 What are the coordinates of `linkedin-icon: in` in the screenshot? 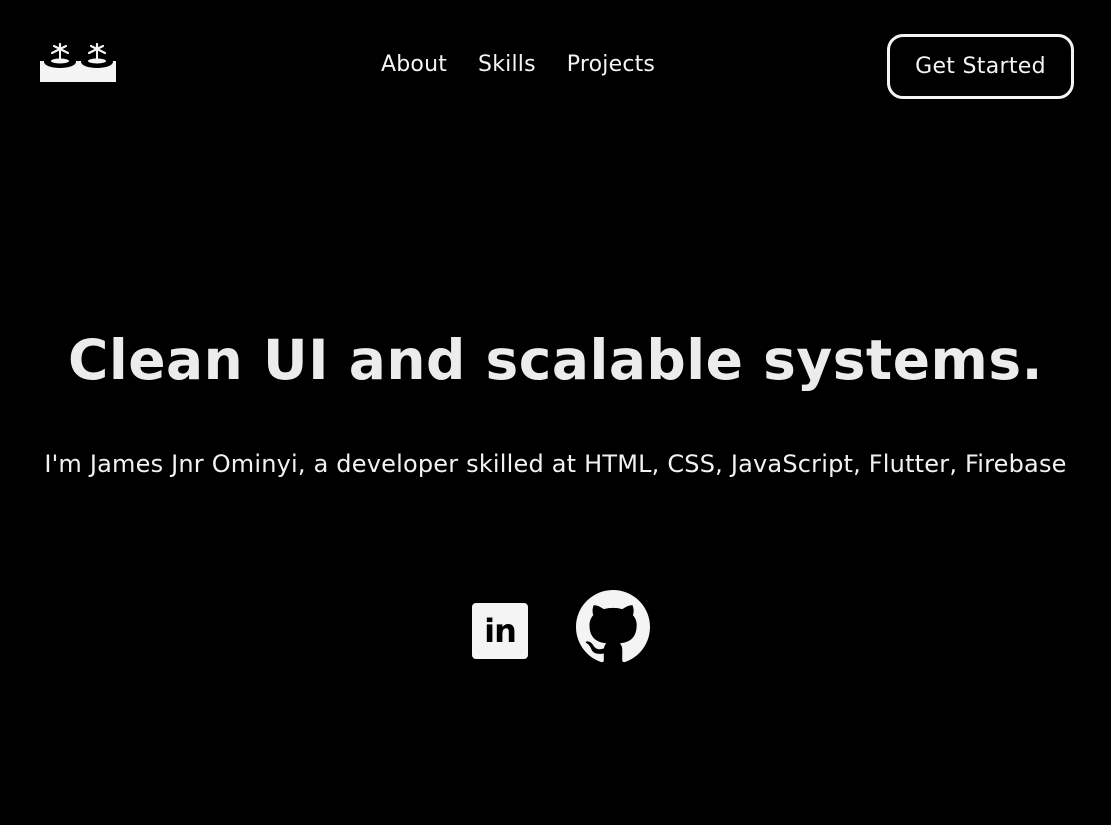 It's located at (500, 631).